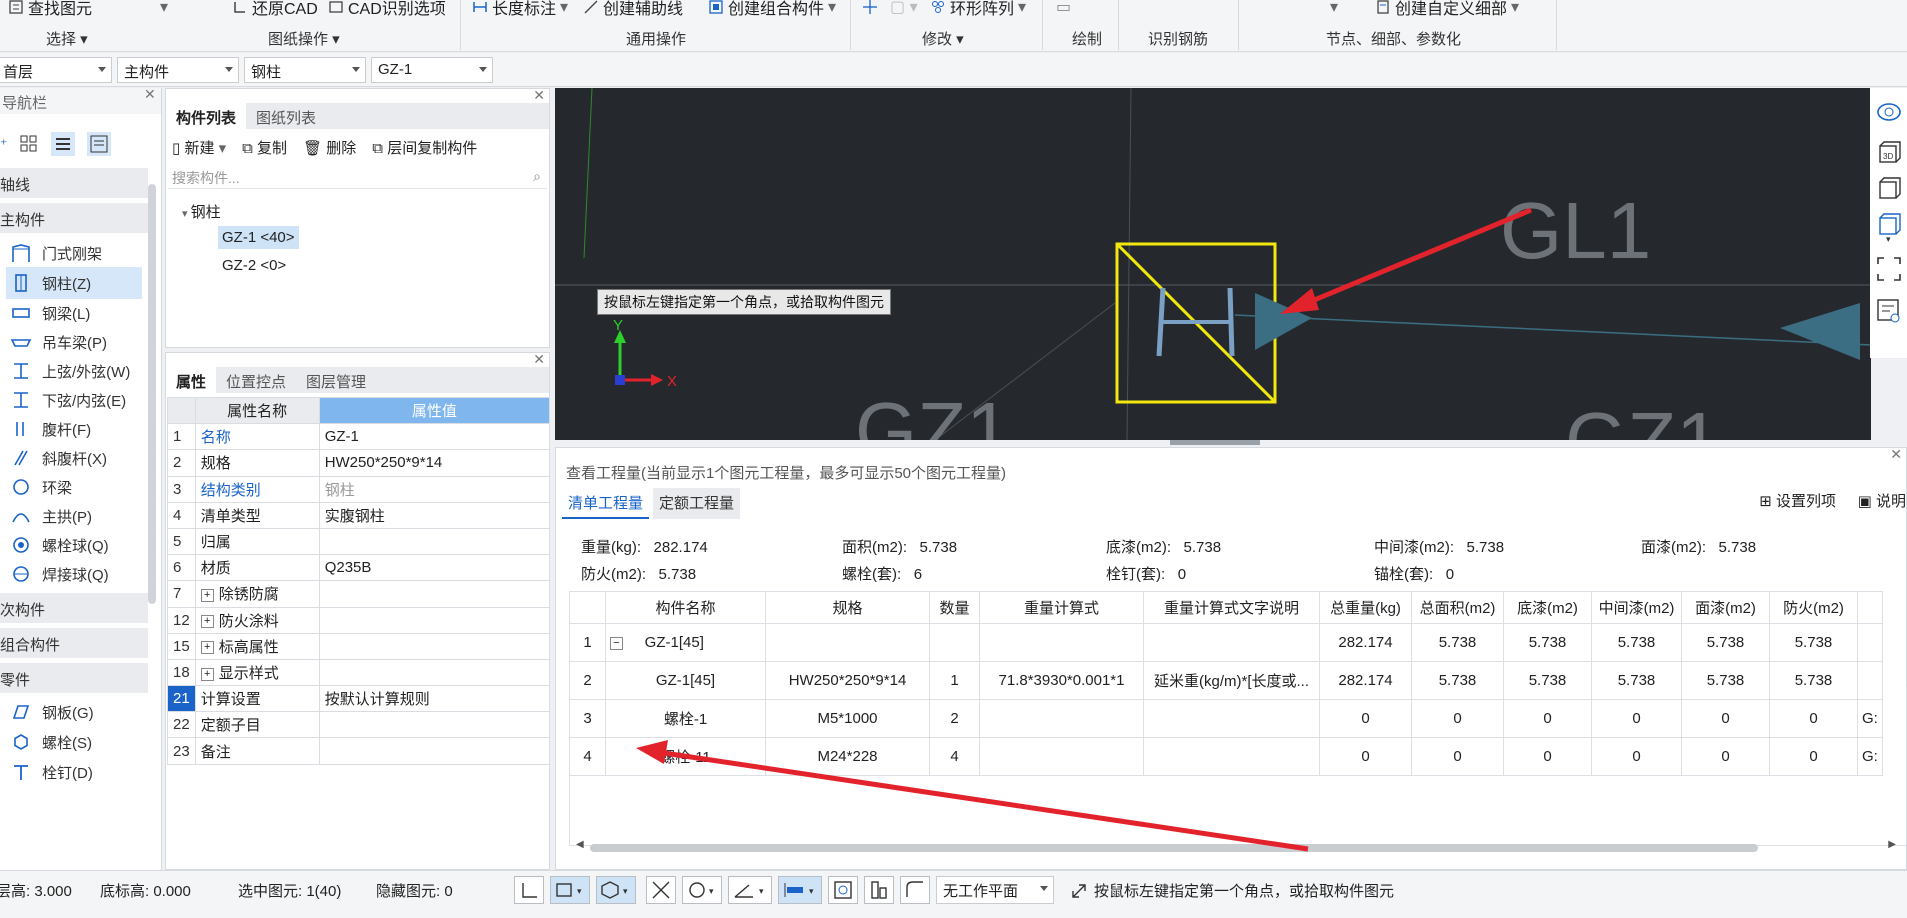  What do you see at coordinates (995, 890) in the screenshot?
I see `work-plane-select: 无工作平面` at bounding box center [995, 890].